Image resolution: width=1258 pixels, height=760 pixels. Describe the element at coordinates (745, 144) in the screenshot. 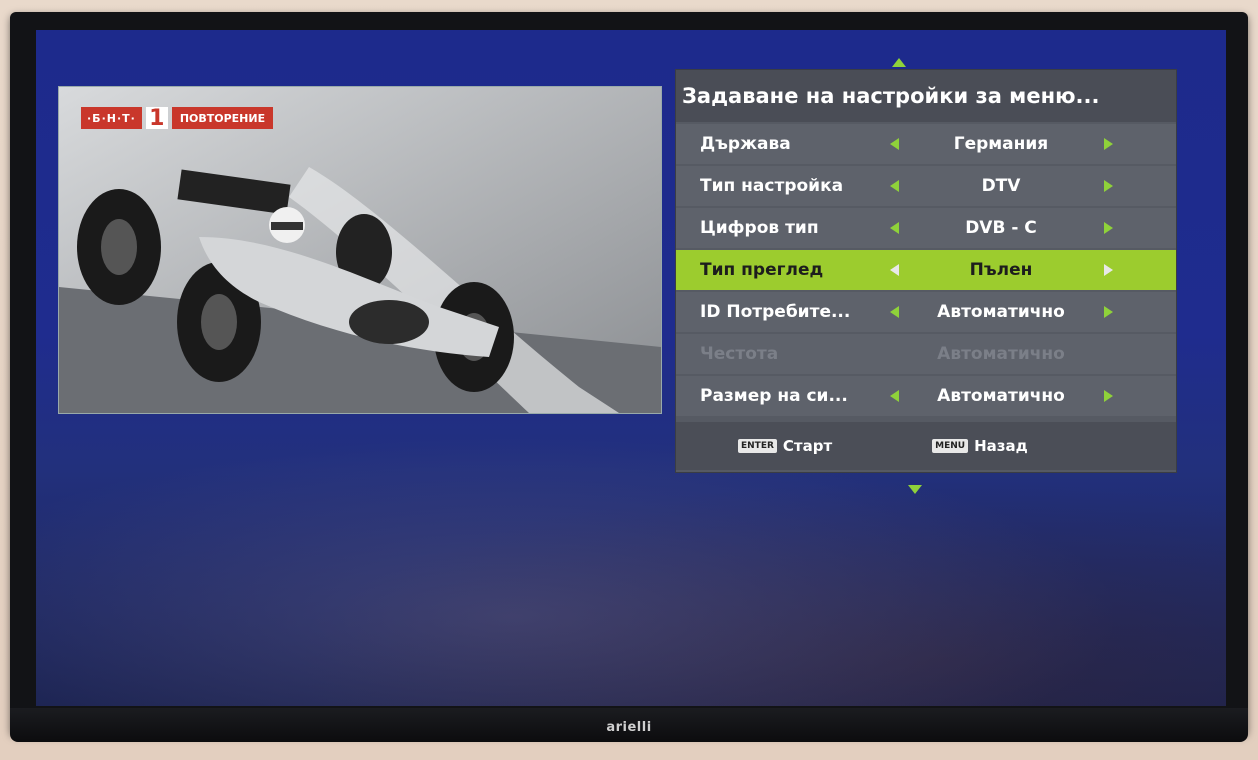

I see `row-label: Държава` at that location.